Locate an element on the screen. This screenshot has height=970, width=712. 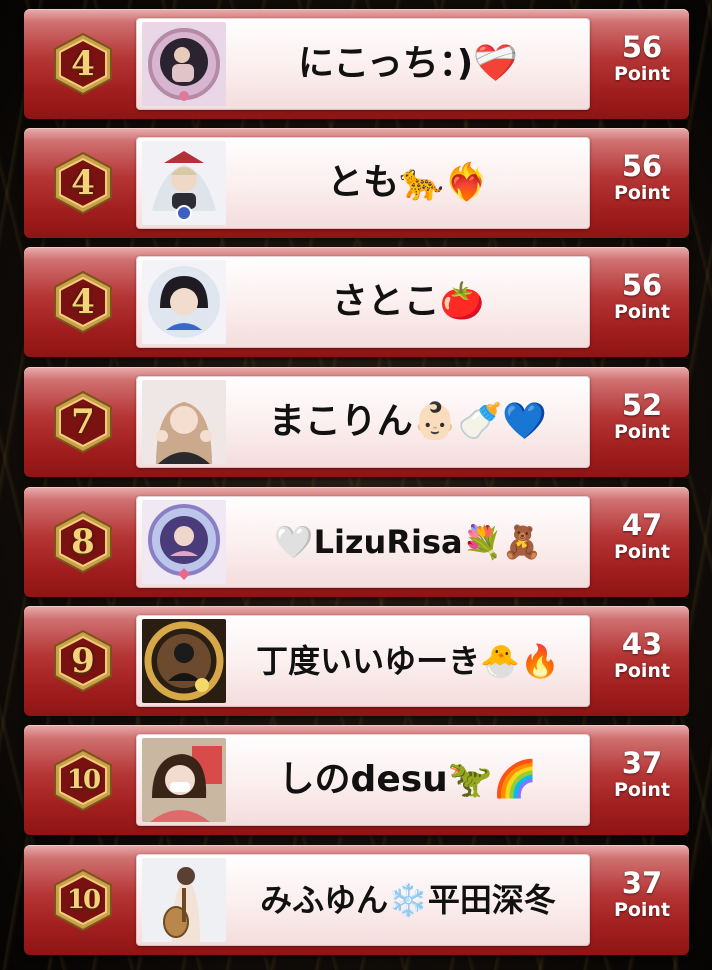
ranking-row: 4 にこっち：)❤️‍🩹 56 Point is located at coordinates (356, 64).